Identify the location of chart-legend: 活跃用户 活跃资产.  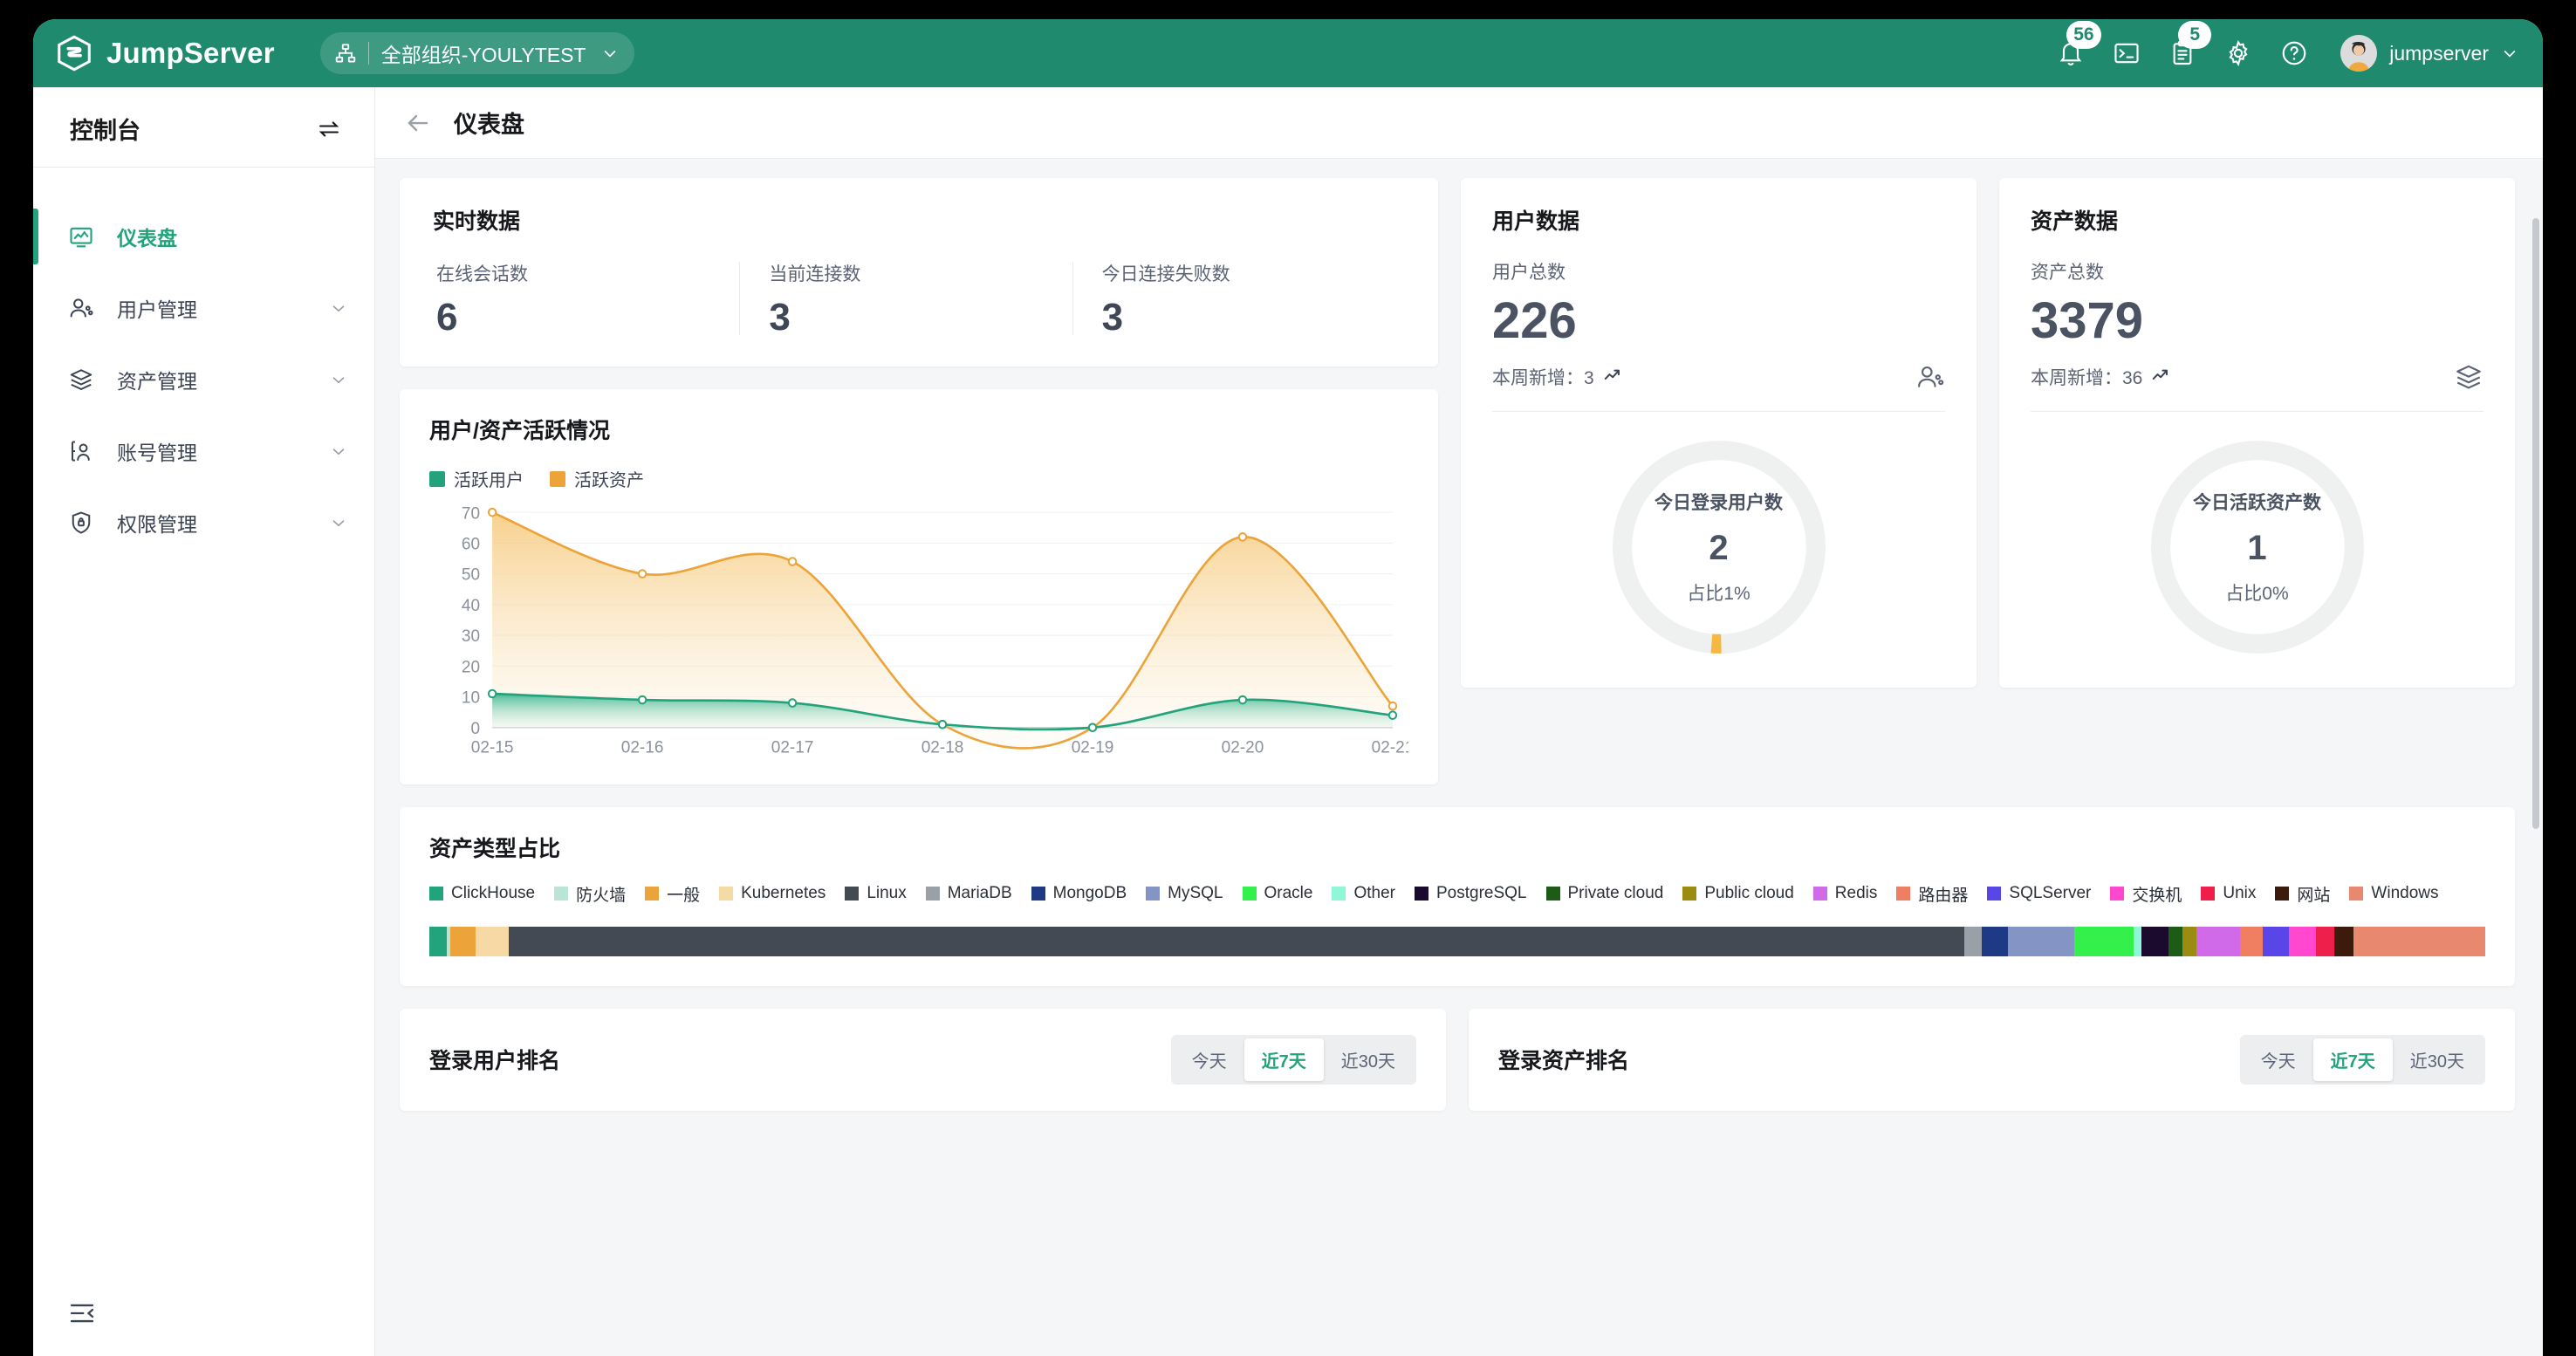
(919, 478).